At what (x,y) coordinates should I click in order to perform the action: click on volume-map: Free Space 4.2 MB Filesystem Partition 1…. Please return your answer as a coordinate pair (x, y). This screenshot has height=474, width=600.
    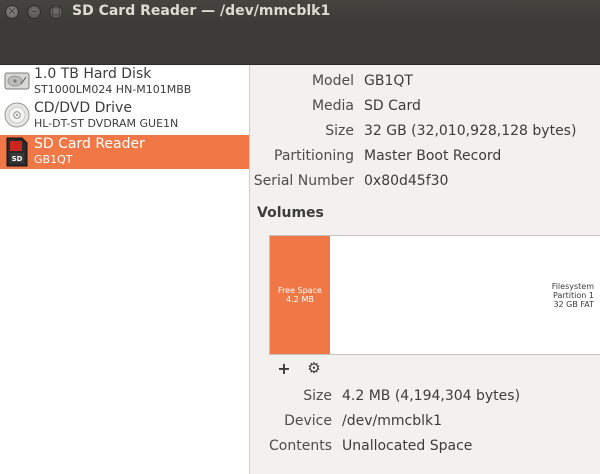
    Looking at the image, I should click on (434, 295).